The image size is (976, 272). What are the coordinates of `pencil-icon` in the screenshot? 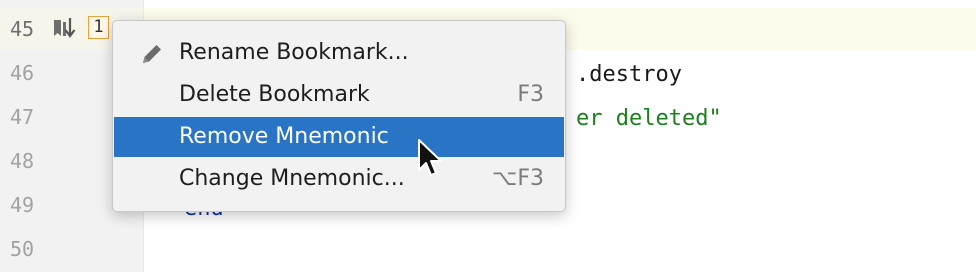 It's located at (152, 54).